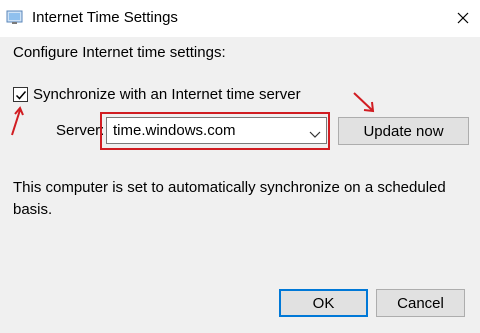 Image resolution: width=480 pixels, height=333 pixels. Describe the element at coordinates (323, 303) in the screenshot. I see `ok-button: OK` at that location.